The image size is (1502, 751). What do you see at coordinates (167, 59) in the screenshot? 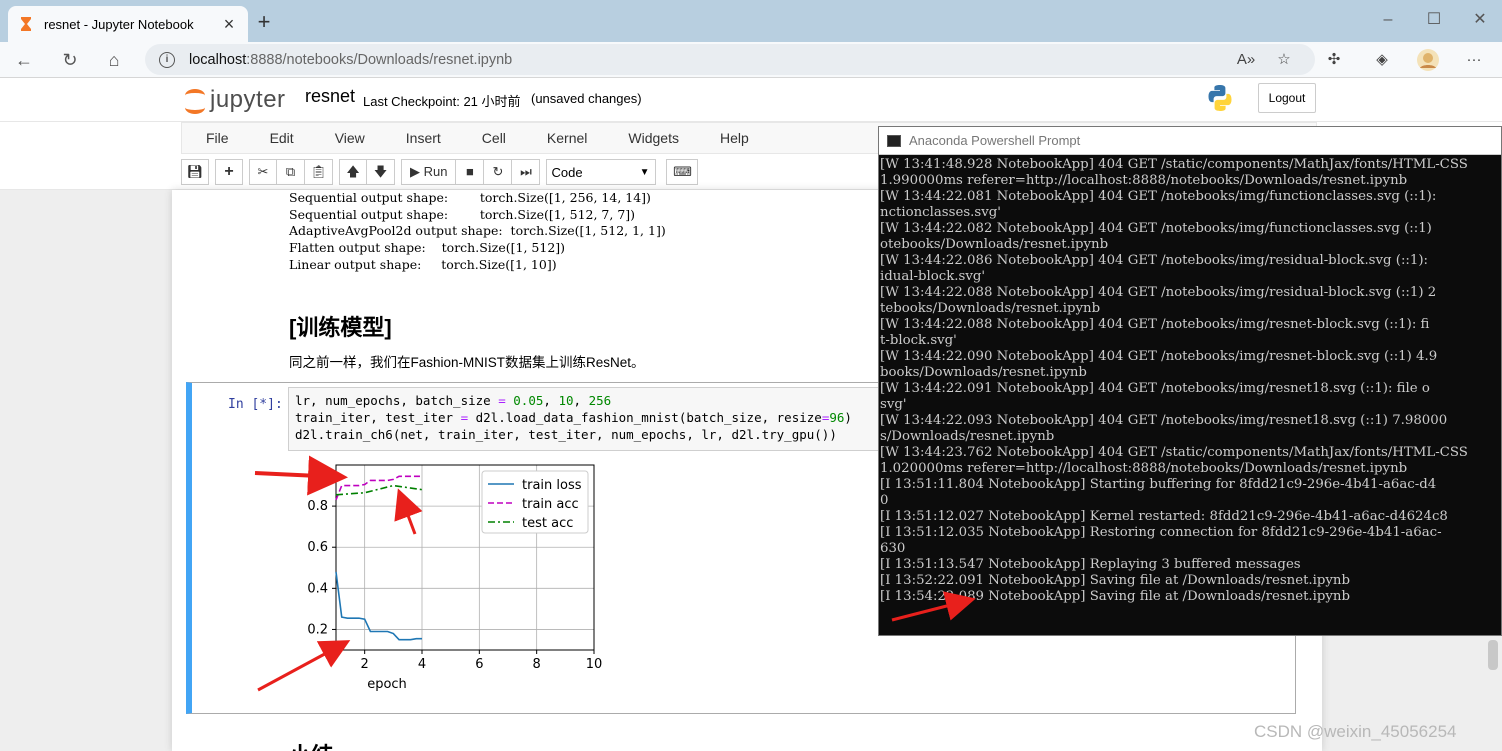
I see `site-info-icon: i` at bounding box center [167, 59].